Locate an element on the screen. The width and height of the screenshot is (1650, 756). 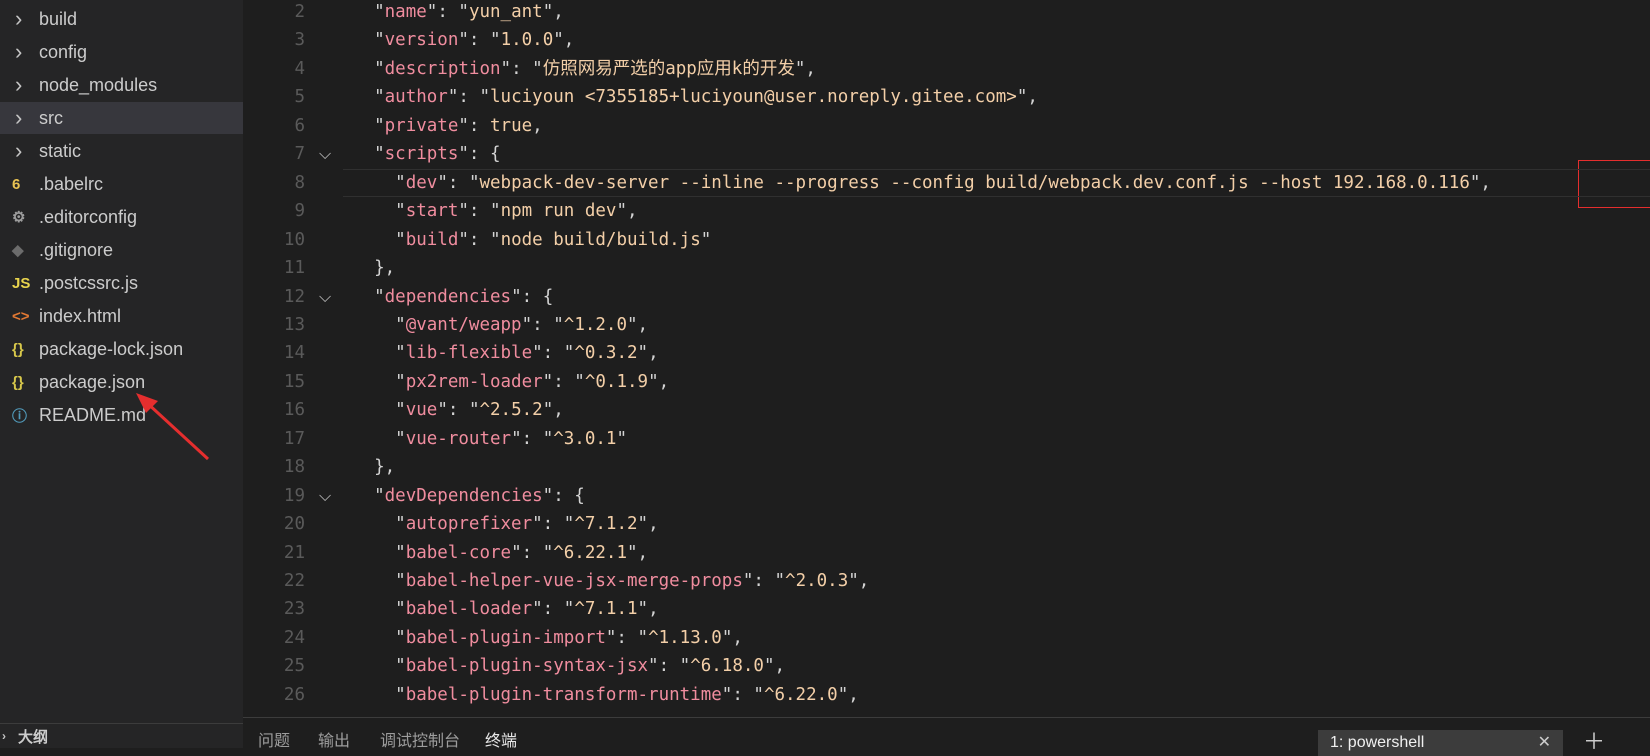
tree-item-package-lock-json: {} package-lock.json is located at coordinates (121, 349).